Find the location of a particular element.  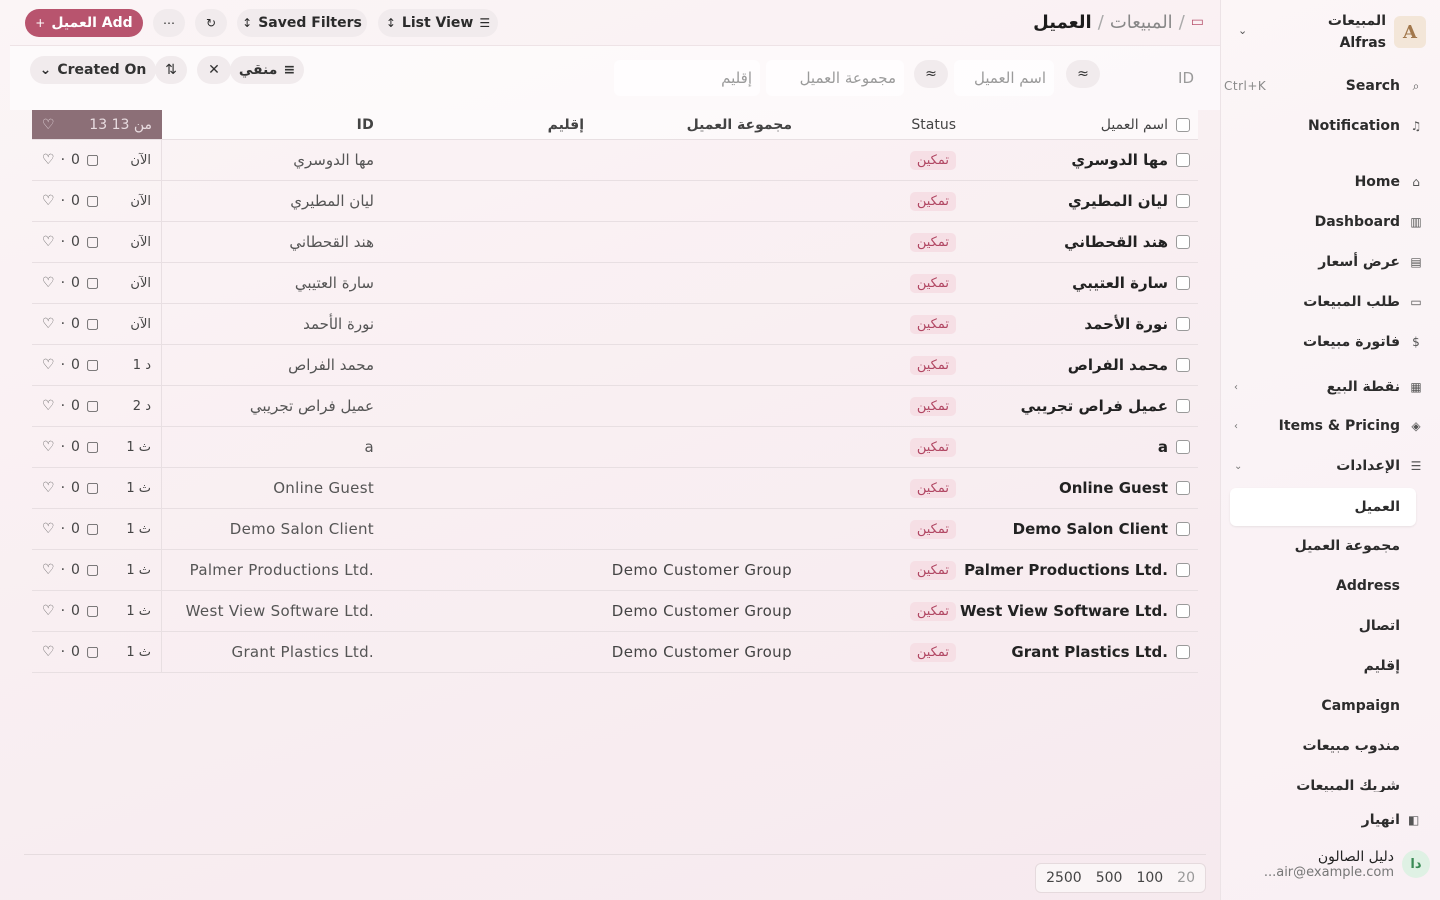

customer-name-cell: ليان المطيري is located at coordinates (1068, 201).